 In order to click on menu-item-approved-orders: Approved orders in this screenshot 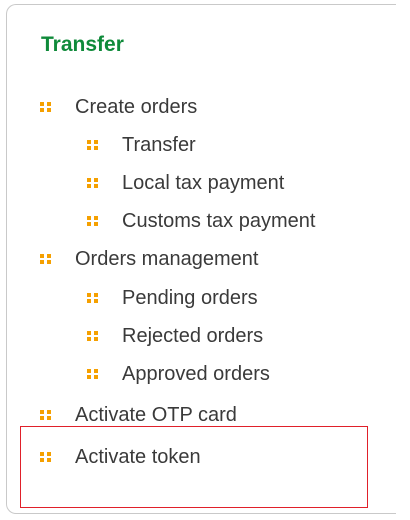, I will do `click(178, 374)`.